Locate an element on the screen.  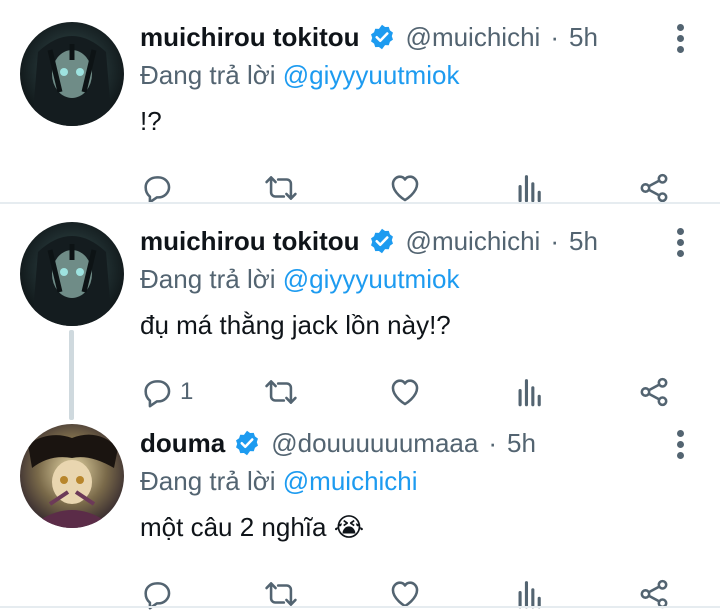
reply-button is located at coordinates (160, 594).